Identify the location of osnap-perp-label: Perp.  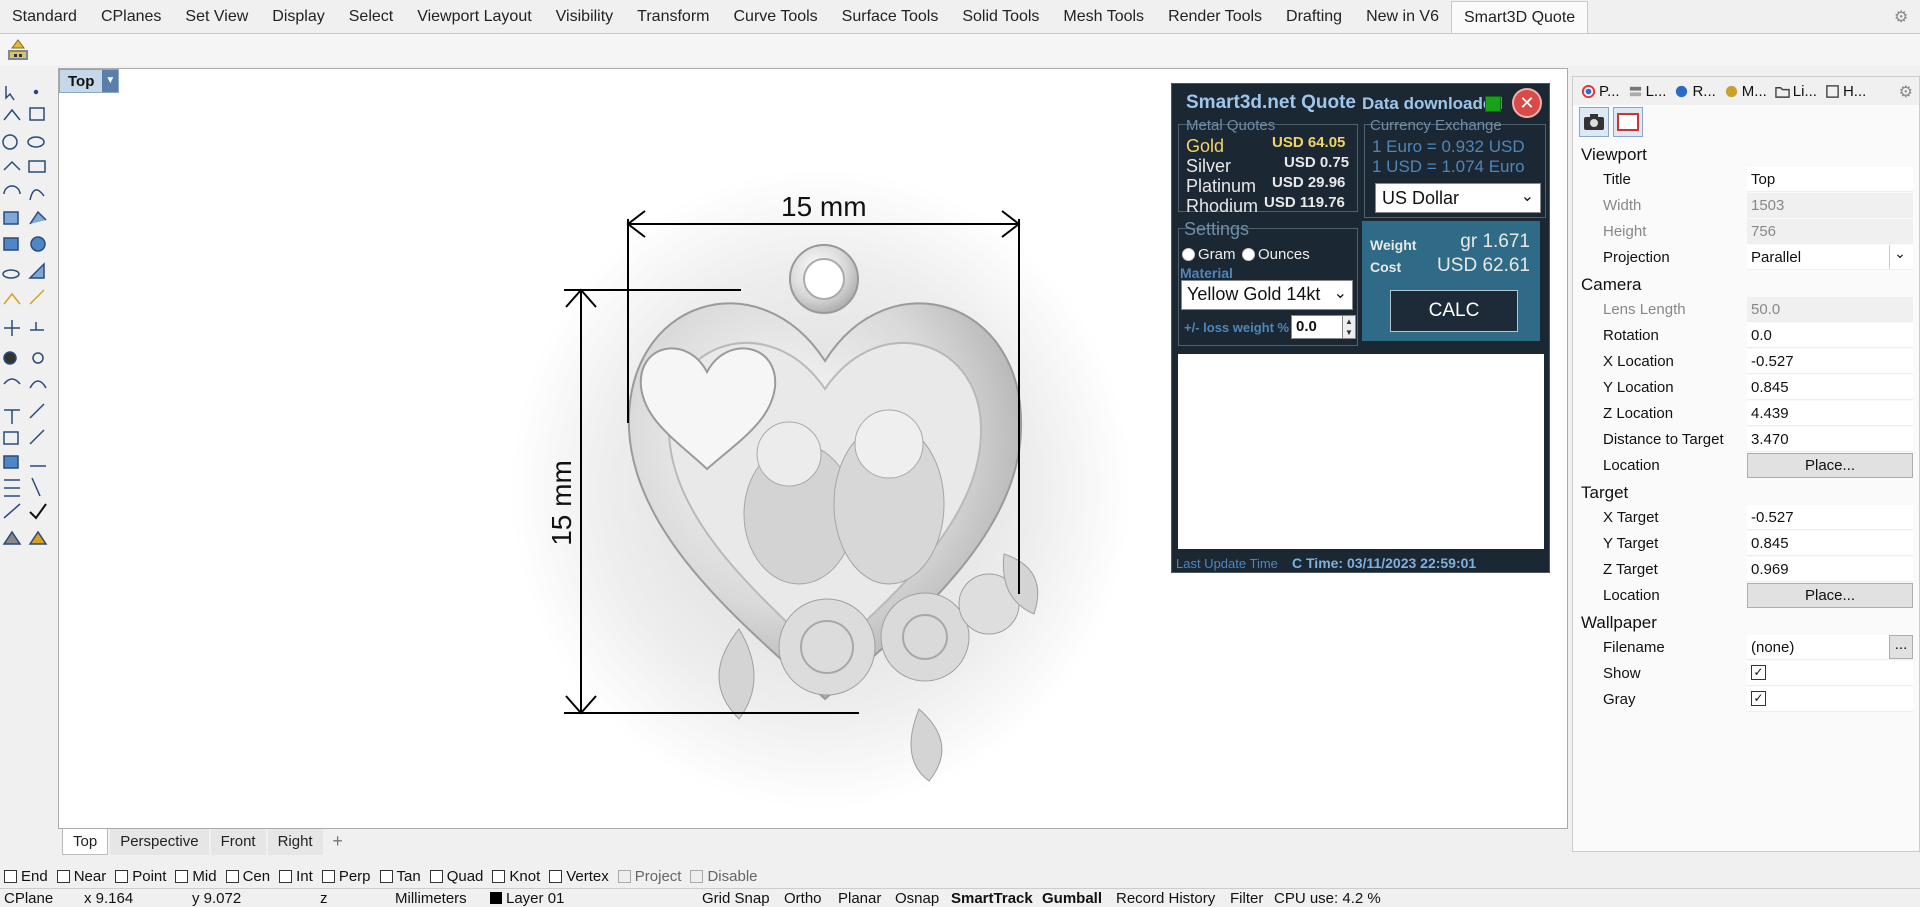
(354, 876).